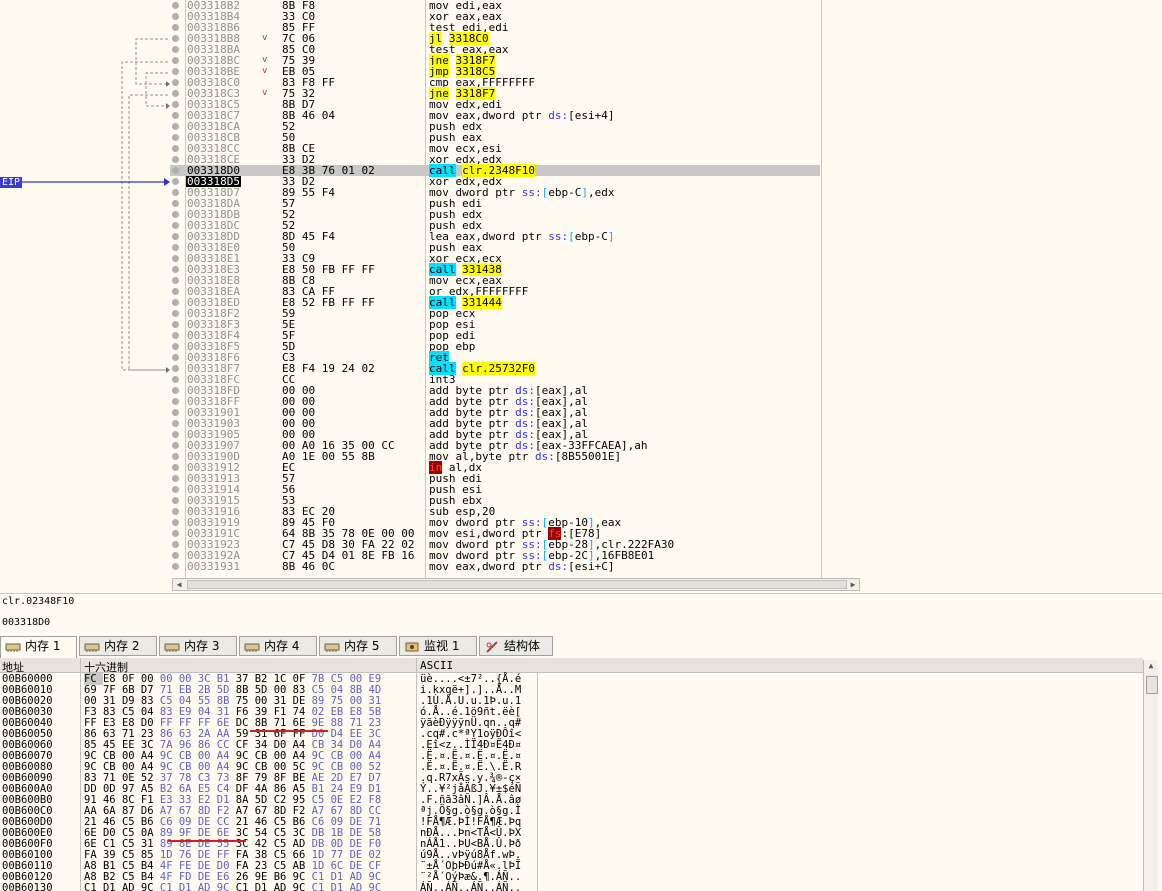 This screenshot has width=1162, height=891. What do you see at coordinates (853, 584) in the screenshot?
I see `scroll-right-icon: ▶` at bounding box center [853, 584].